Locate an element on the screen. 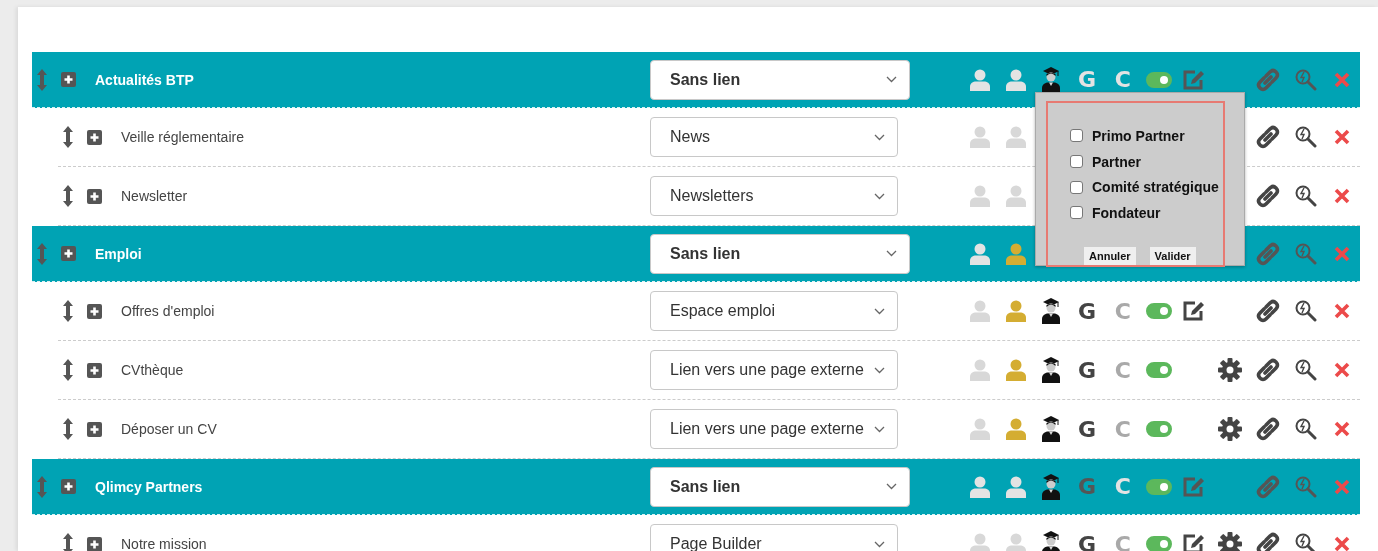  menu-item-label: Déposer un CV is located at coordinates (169, 429).